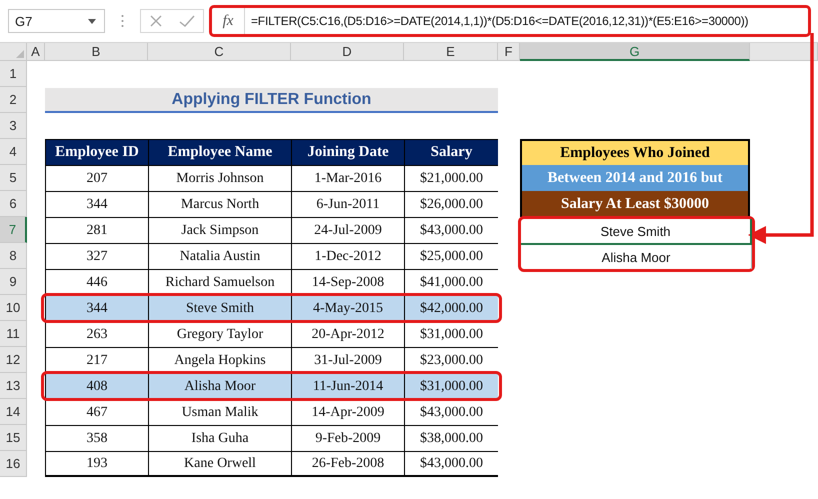 The image size is (818, 499). Describe the element at coordinates (219, 464) in the screenshot. I see `table-cell: Kane Orwell` at that location.